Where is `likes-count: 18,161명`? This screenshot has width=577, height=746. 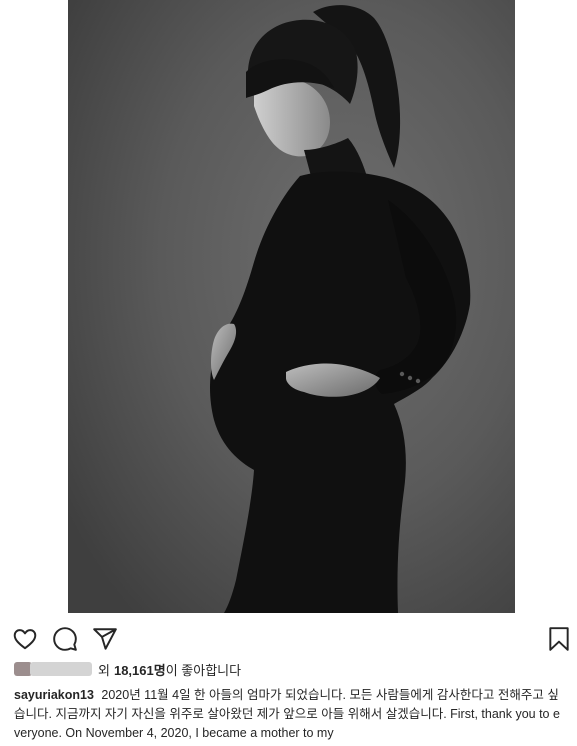 likes-count: 18,161명 is located at coordinates (140, 669).